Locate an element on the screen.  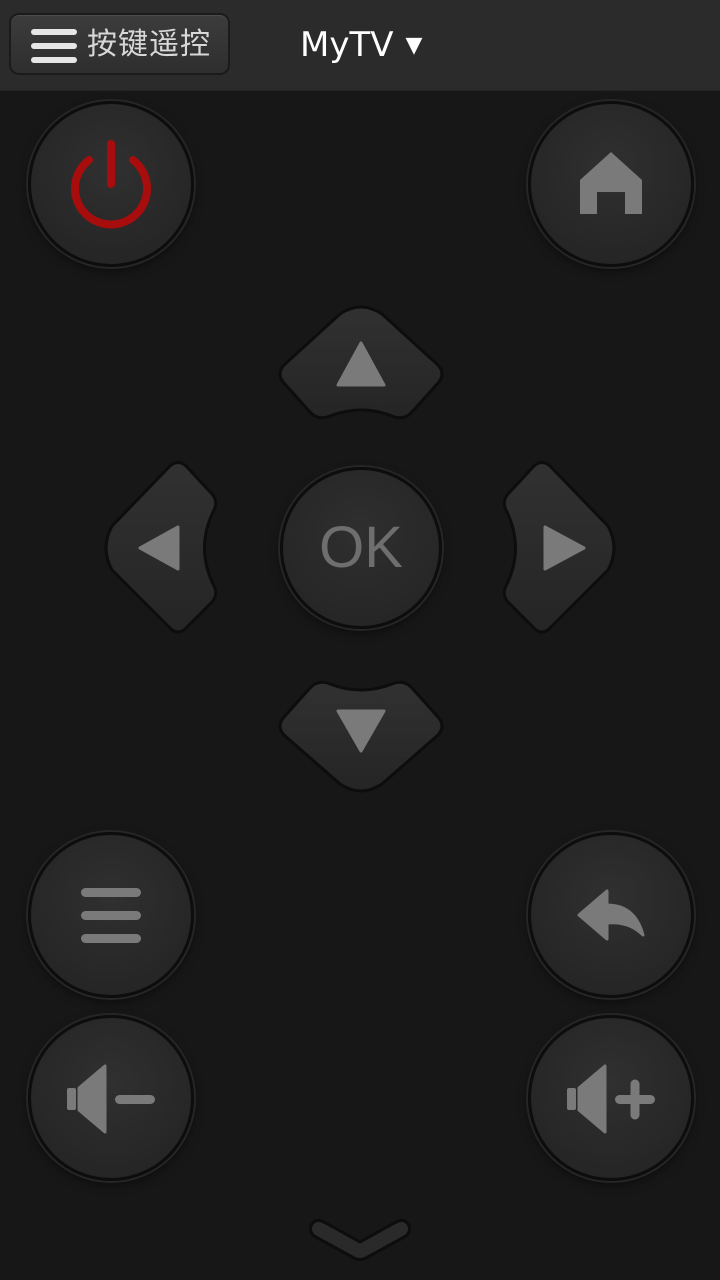
hamburger-icon is located at coordinates (111, 915).